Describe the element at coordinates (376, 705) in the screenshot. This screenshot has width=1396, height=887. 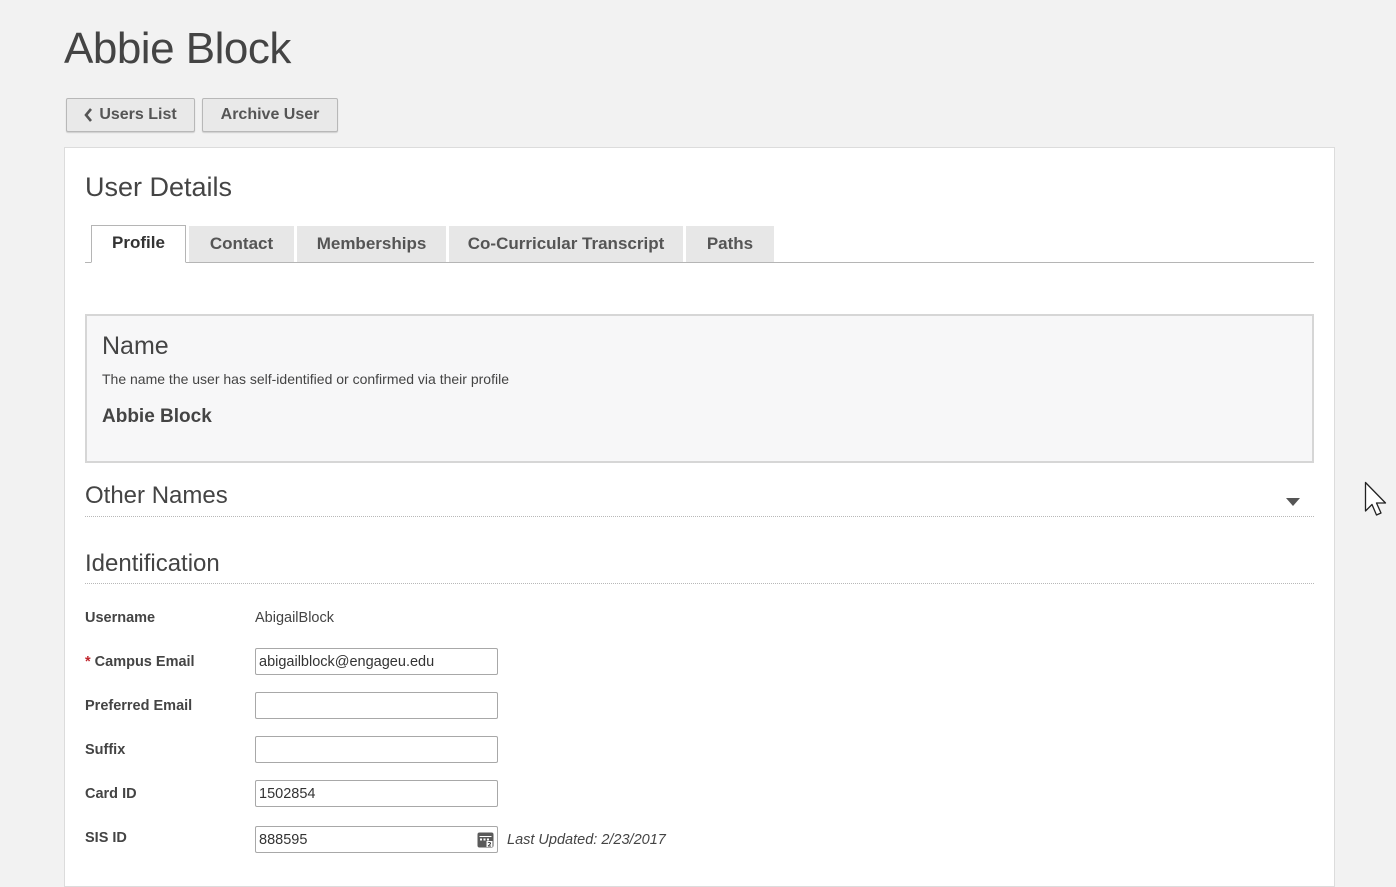
I see `preferred-email-field` at that location.